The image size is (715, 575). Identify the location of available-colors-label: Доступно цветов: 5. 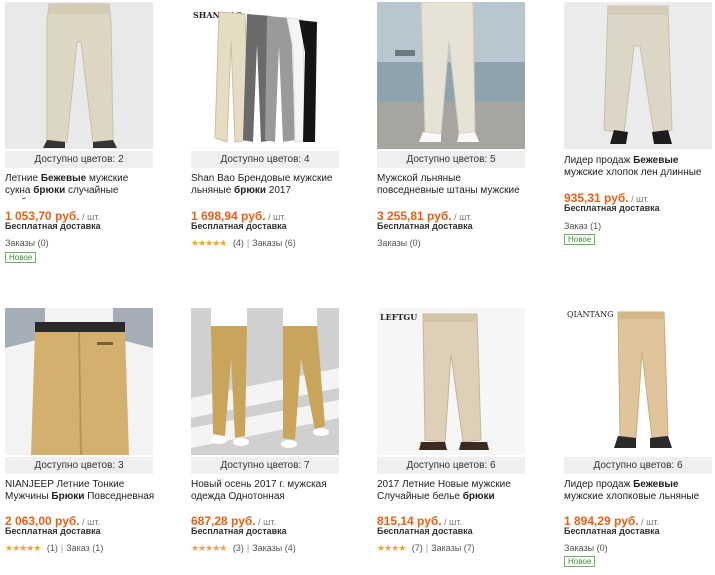
(451, 159).